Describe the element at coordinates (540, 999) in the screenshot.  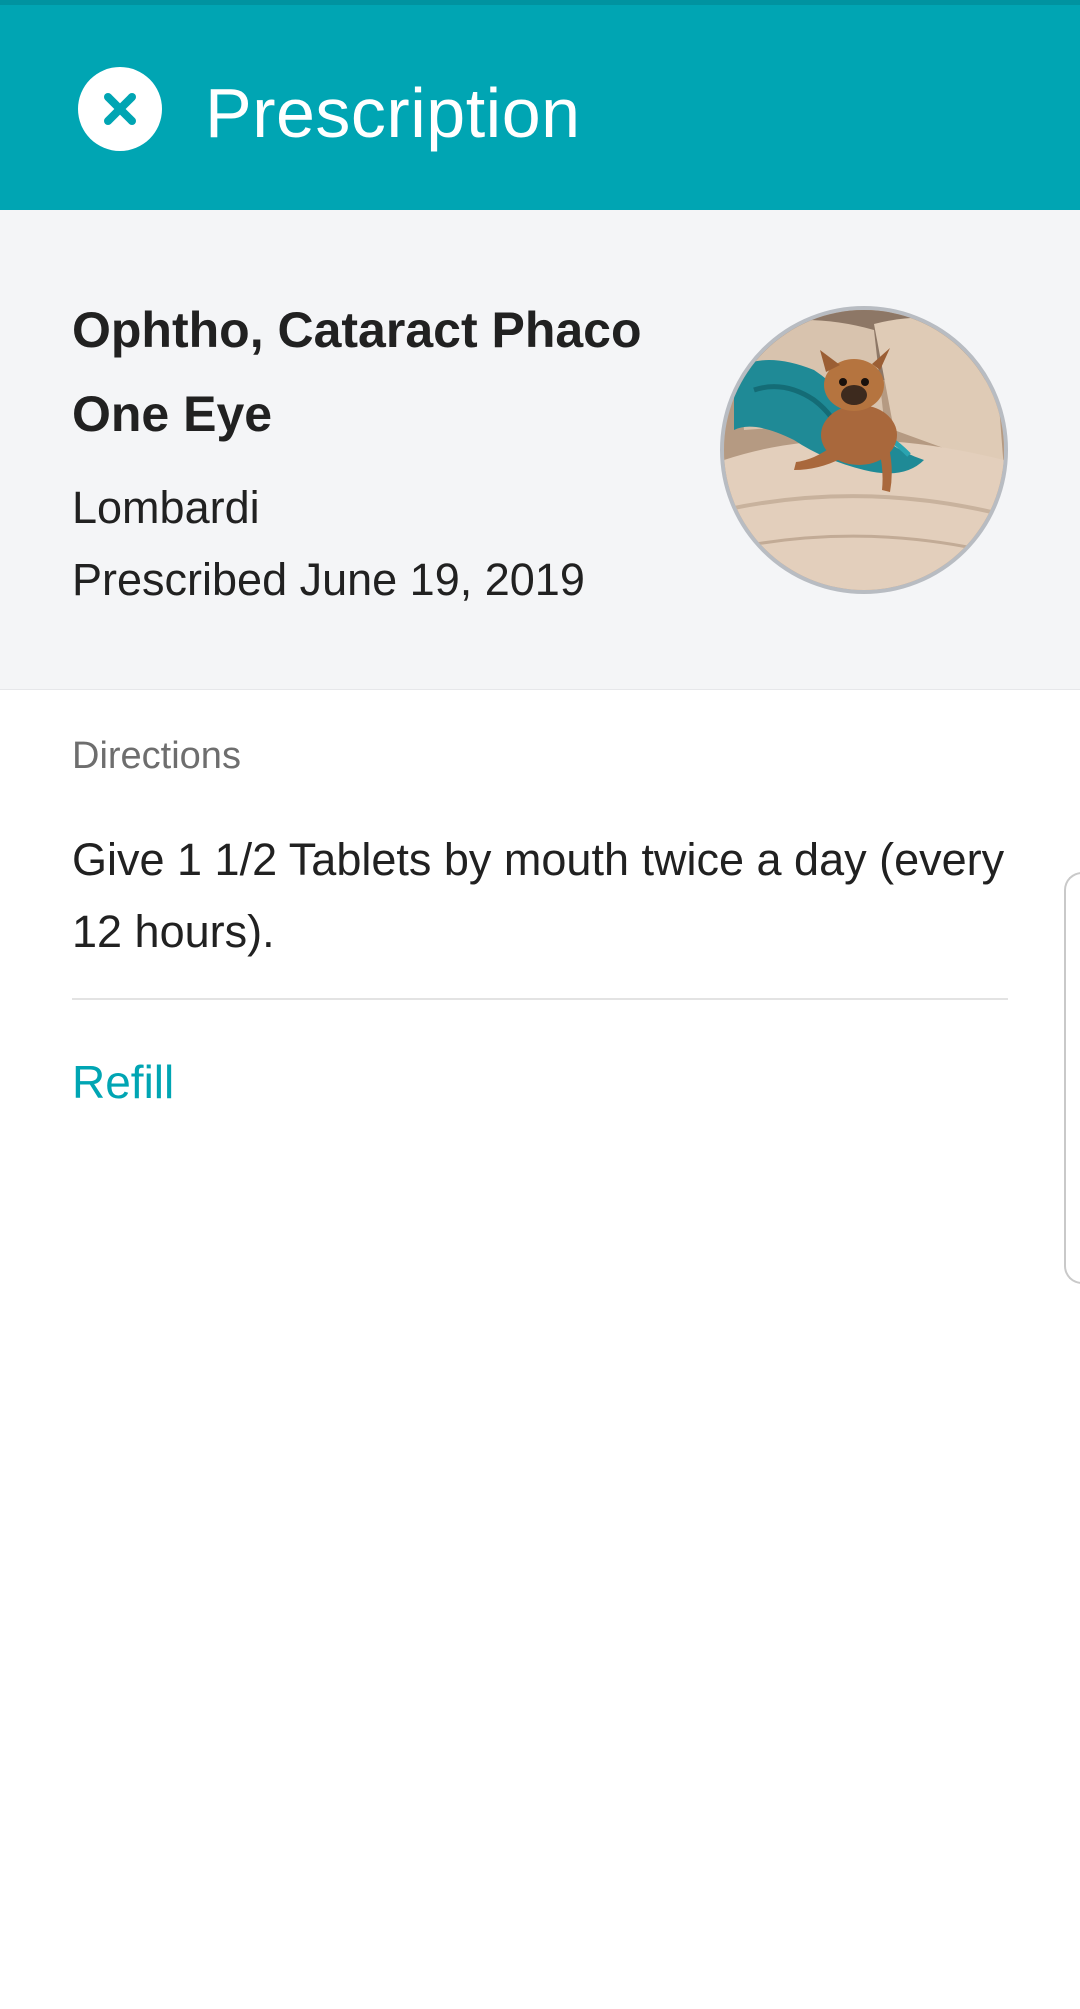
I see `divider` at that location.